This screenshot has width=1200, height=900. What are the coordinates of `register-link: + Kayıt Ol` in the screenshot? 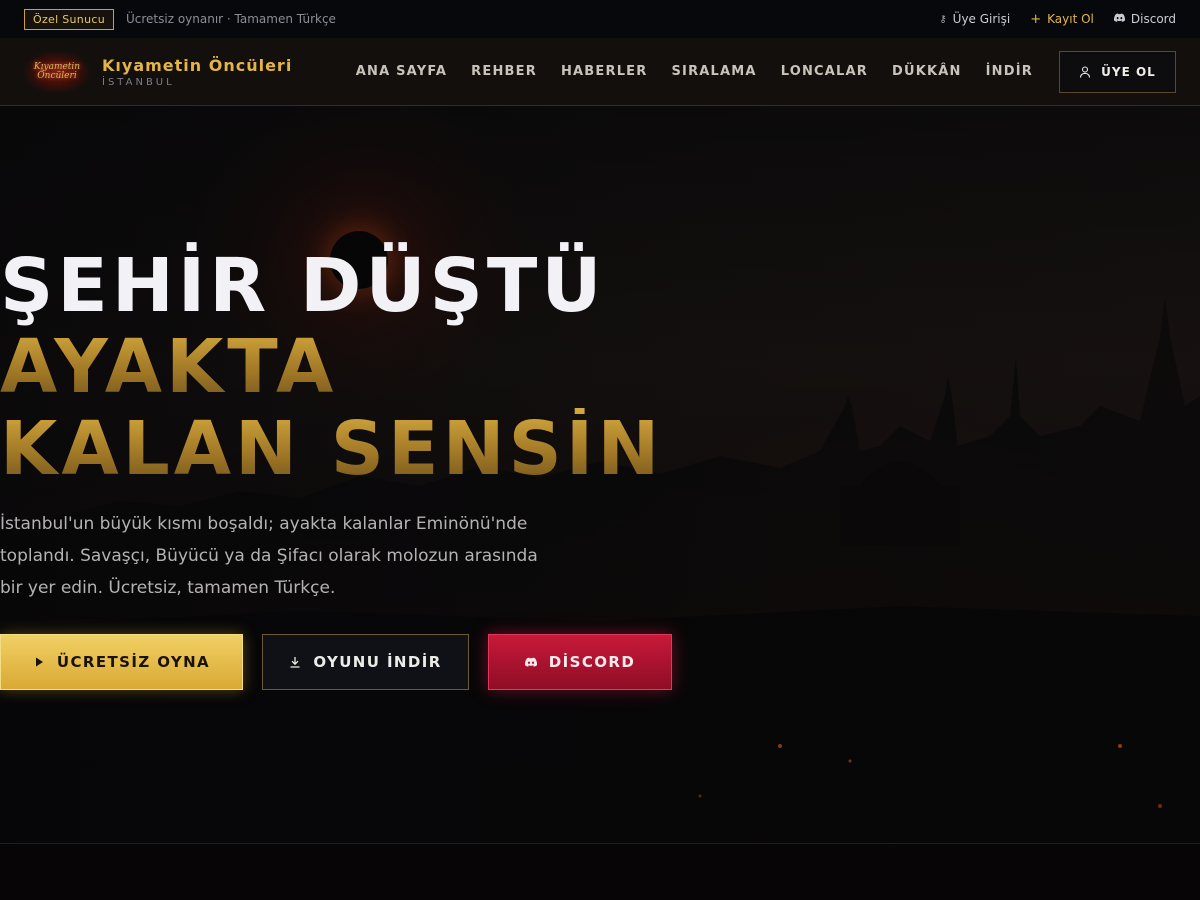 It's located at (1062, 19).